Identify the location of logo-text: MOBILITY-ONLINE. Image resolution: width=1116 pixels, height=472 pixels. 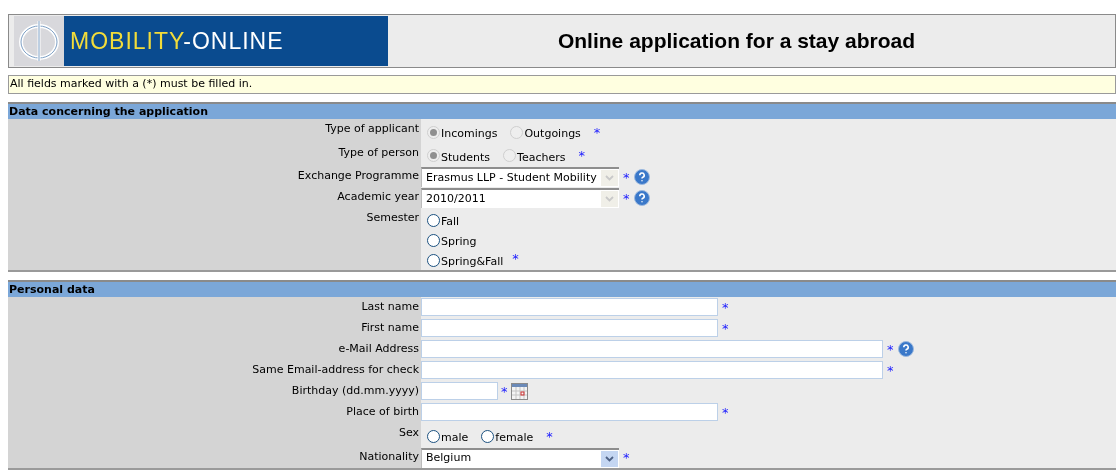
(177, 41).